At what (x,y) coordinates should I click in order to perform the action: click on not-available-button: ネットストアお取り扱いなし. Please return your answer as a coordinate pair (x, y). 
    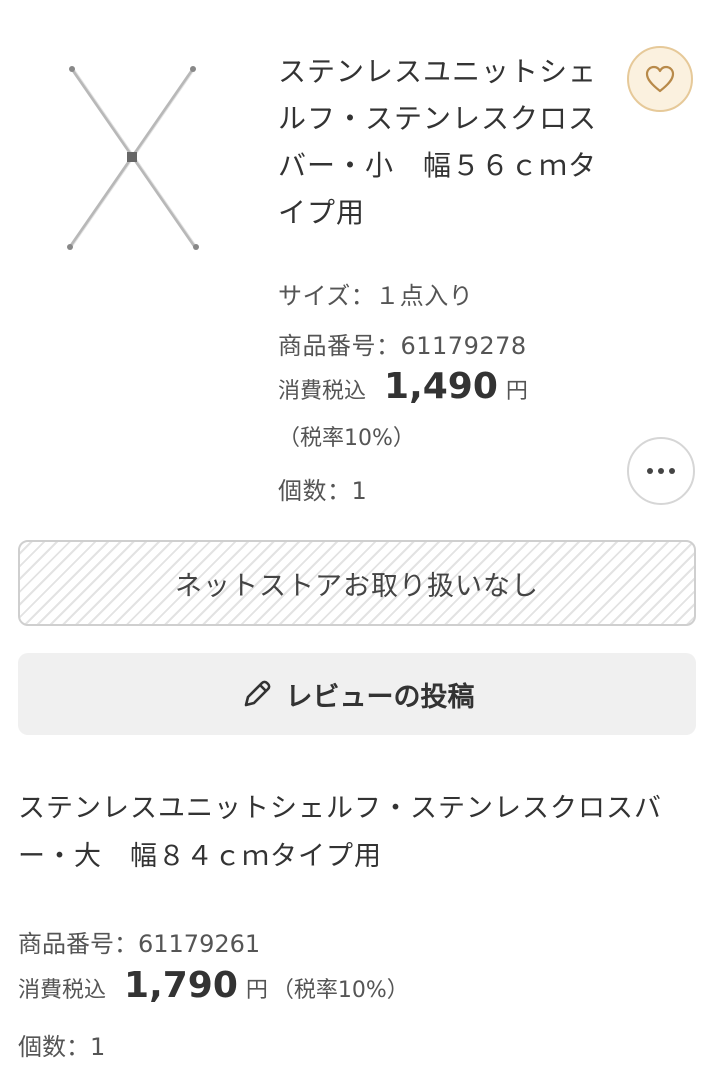
    Looking at the image, I should click on (357, 583).